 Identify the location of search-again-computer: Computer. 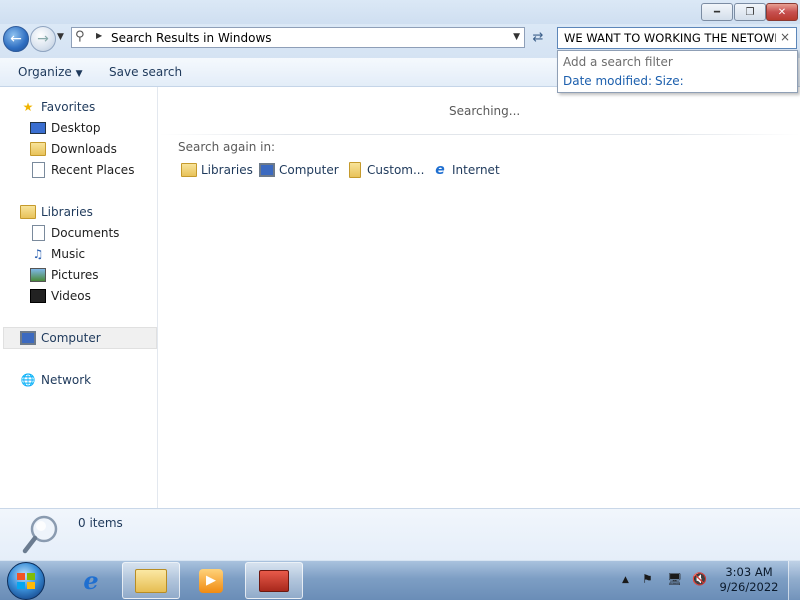
(299, 170).